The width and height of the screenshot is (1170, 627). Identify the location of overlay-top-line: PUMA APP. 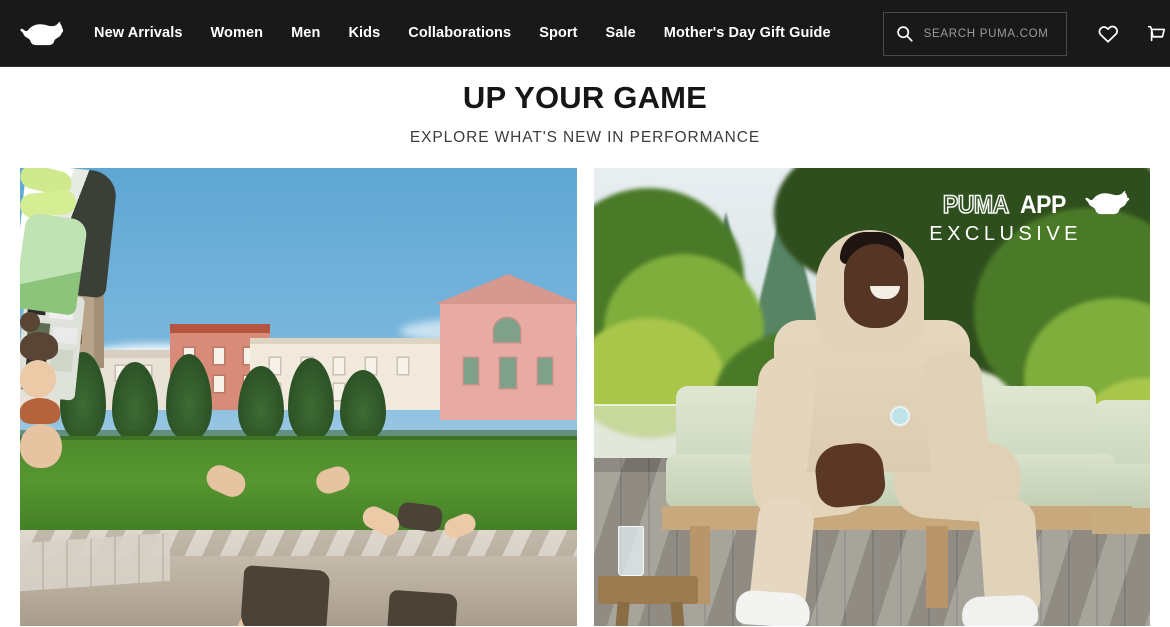
(1036, 205).